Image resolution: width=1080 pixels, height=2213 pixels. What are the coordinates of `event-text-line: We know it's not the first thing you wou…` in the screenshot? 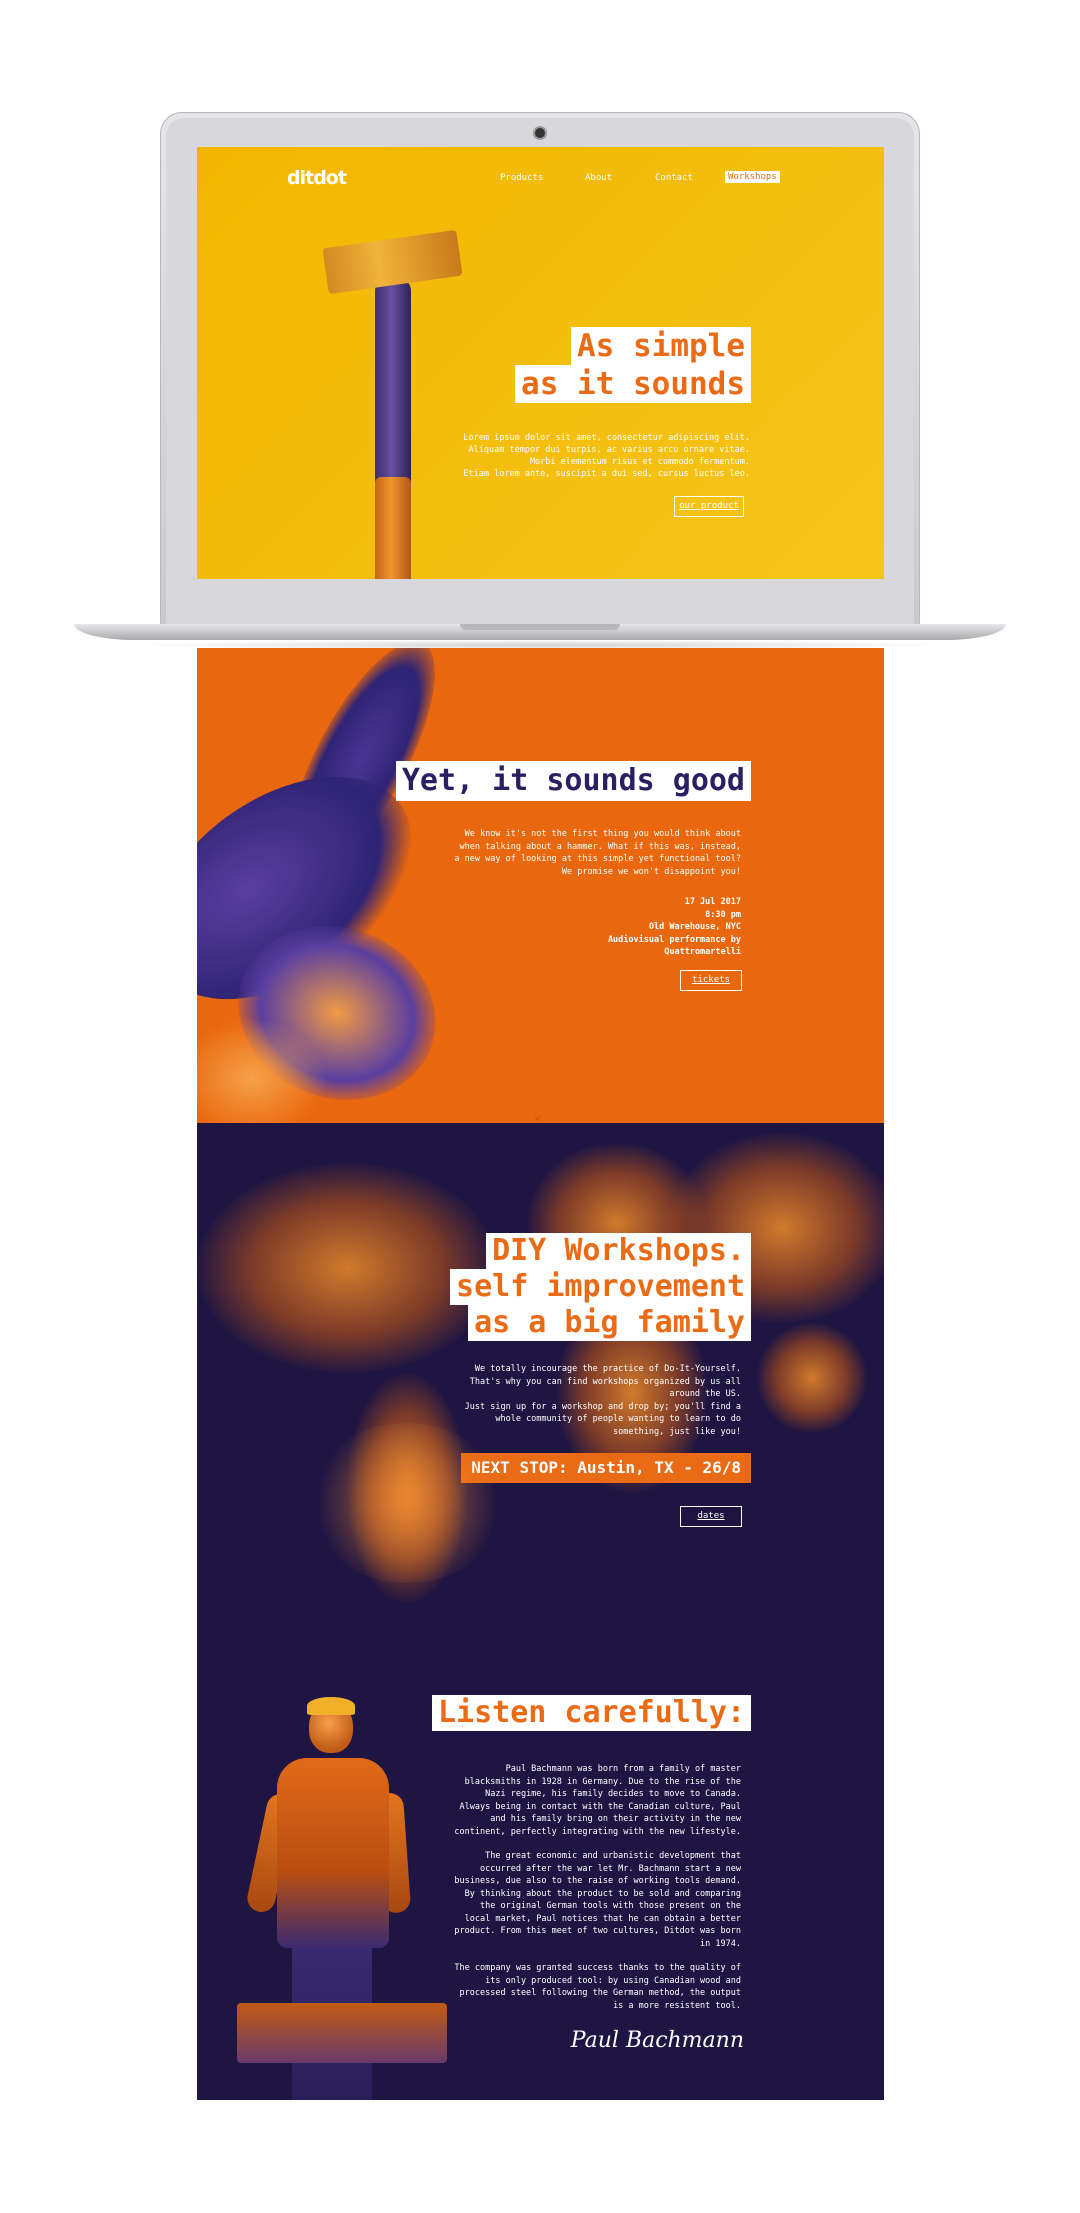 It's located at (602, 834).